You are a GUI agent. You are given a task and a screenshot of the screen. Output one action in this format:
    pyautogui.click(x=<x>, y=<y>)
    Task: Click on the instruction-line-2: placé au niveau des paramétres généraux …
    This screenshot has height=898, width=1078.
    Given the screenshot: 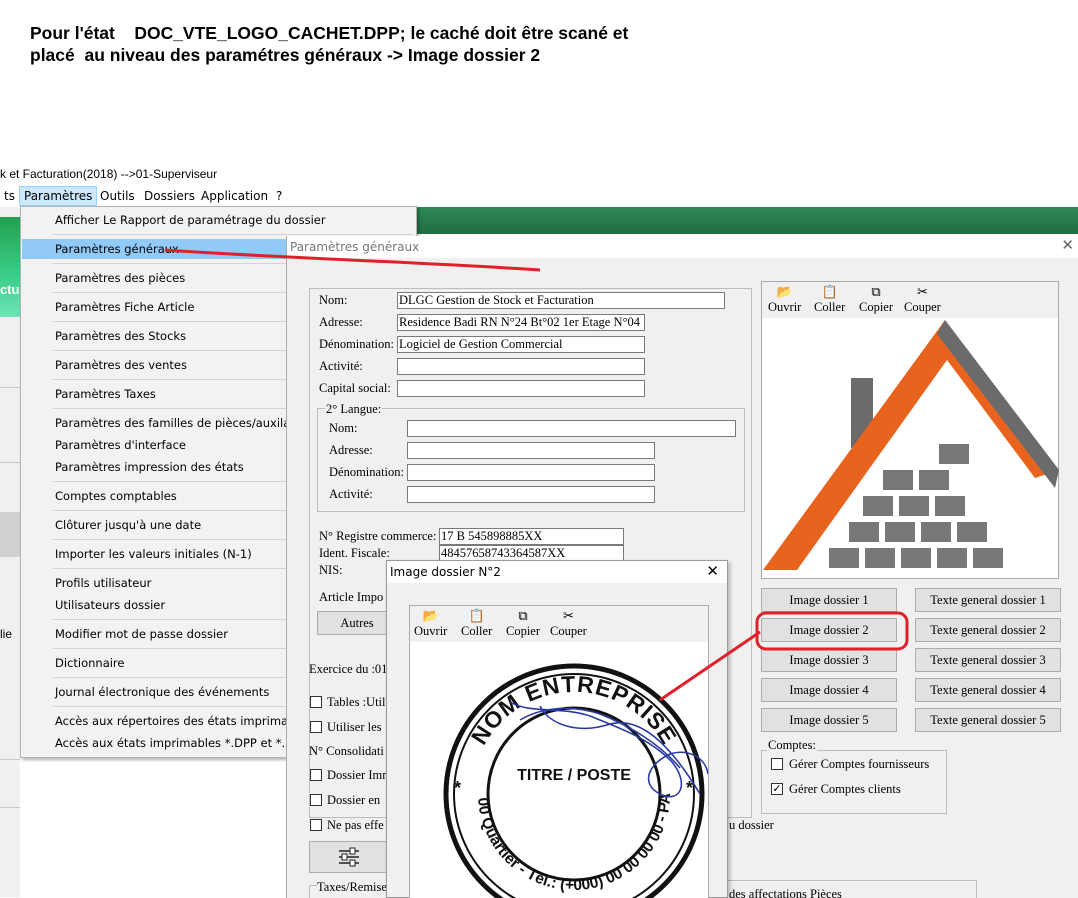 What is the action you would take?
    pyautogui.click(x=285, y=55)
    